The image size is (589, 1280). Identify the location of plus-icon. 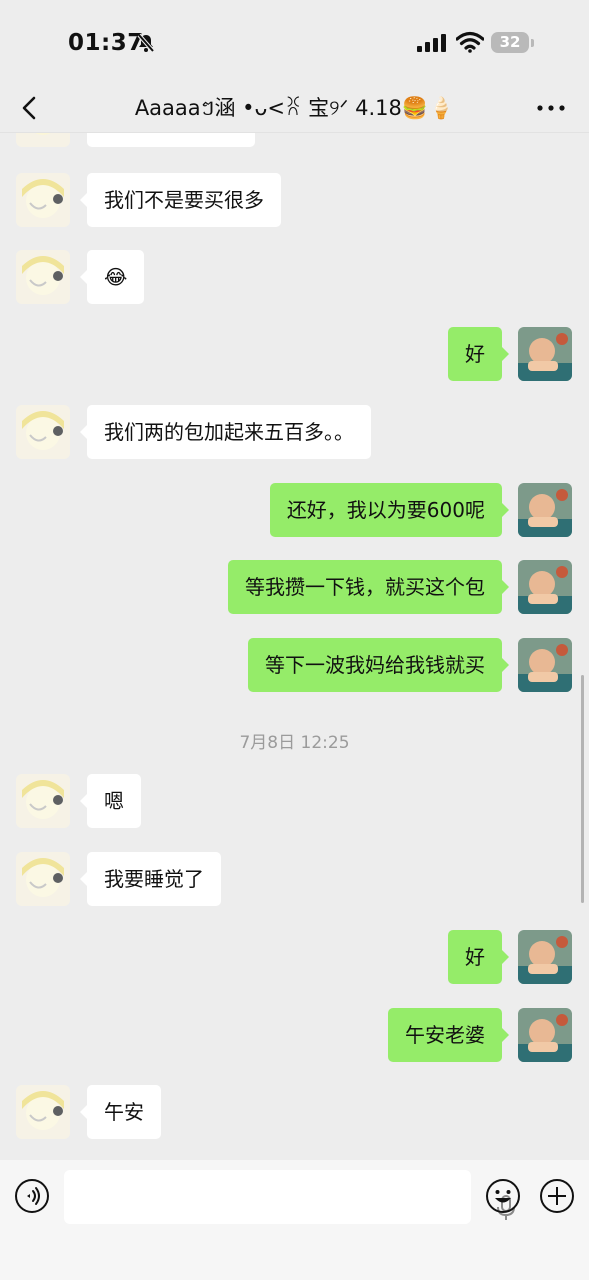
(557, 1196).